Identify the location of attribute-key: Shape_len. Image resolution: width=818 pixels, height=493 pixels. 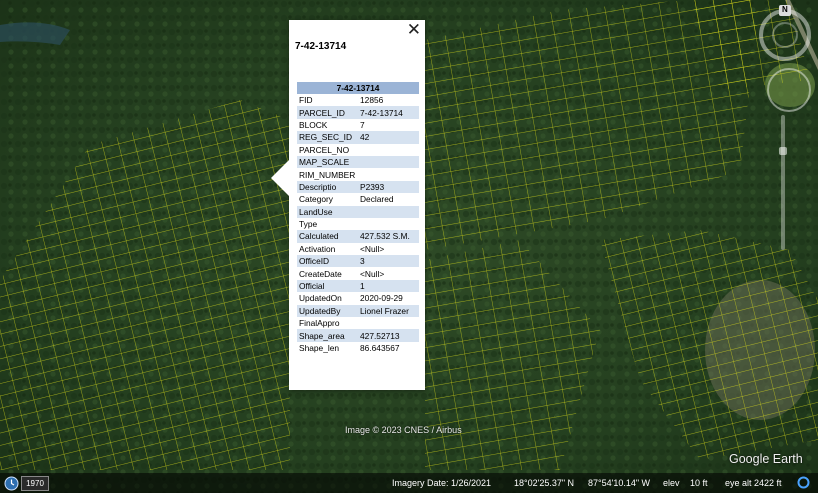
(319, 348).